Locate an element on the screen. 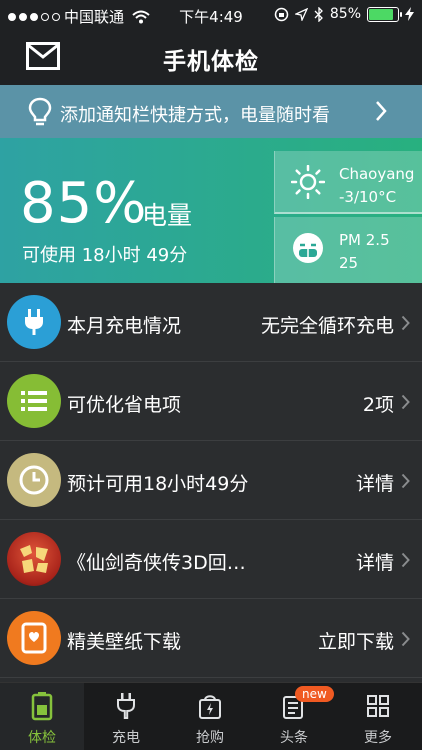 The height and width of the screenshot is (750, 422). tab-charging: 充电 is located at coordinates (126, 716).